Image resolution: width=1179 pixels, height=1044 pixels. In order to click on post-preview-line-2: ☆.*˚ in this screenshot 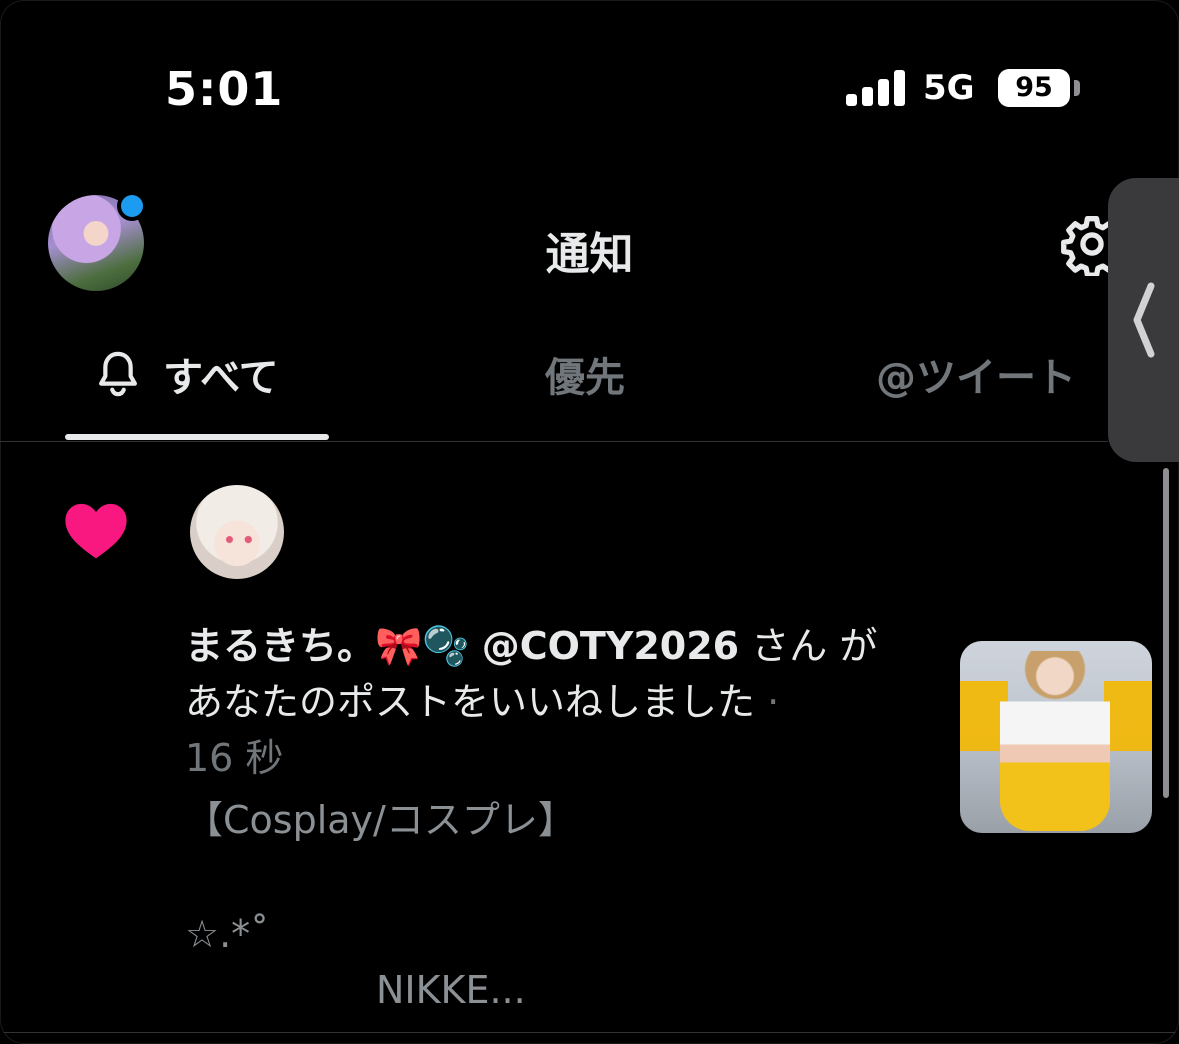, I will do `click(227, 934)`.